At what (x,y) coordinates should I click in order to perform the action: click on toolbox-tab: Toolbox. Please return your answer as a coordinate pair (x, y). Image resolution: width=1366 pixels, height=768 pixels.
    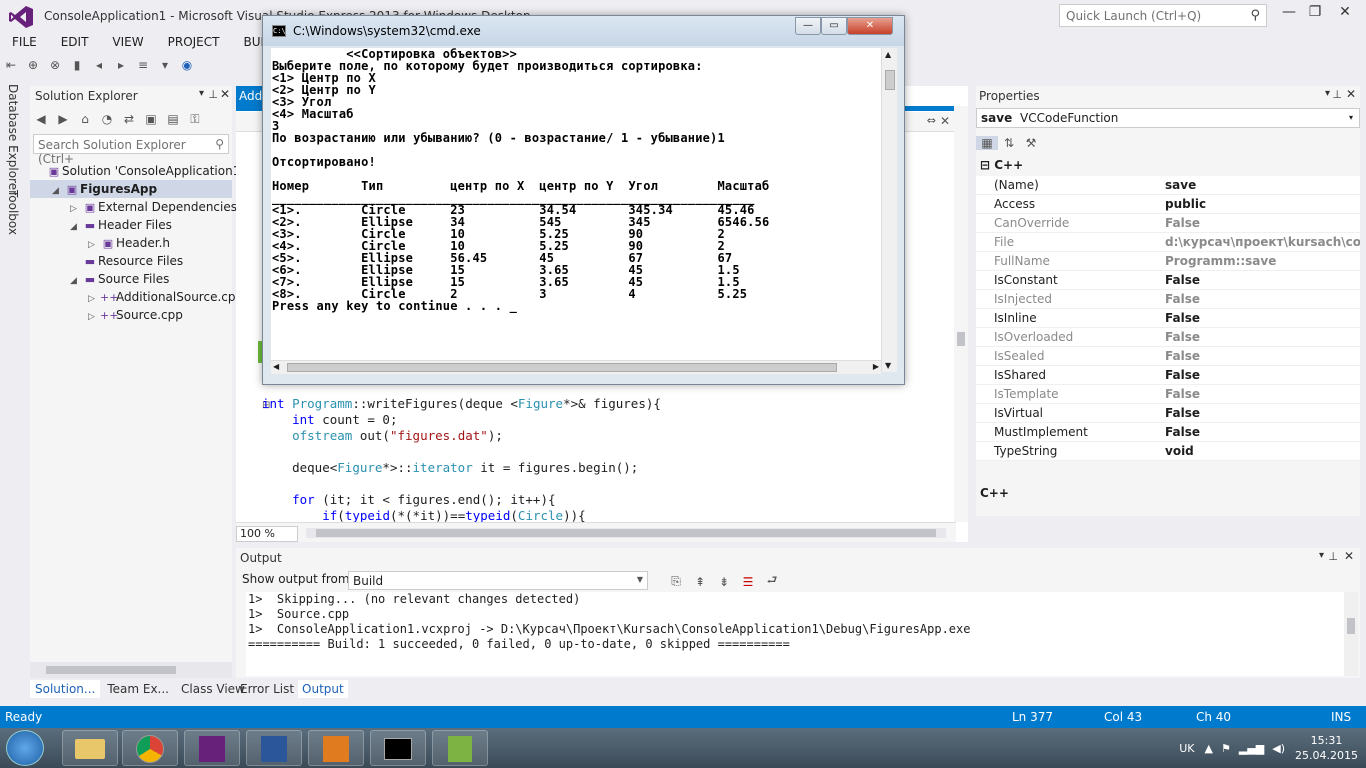
    Looking at the image, I should click on (13, 212).